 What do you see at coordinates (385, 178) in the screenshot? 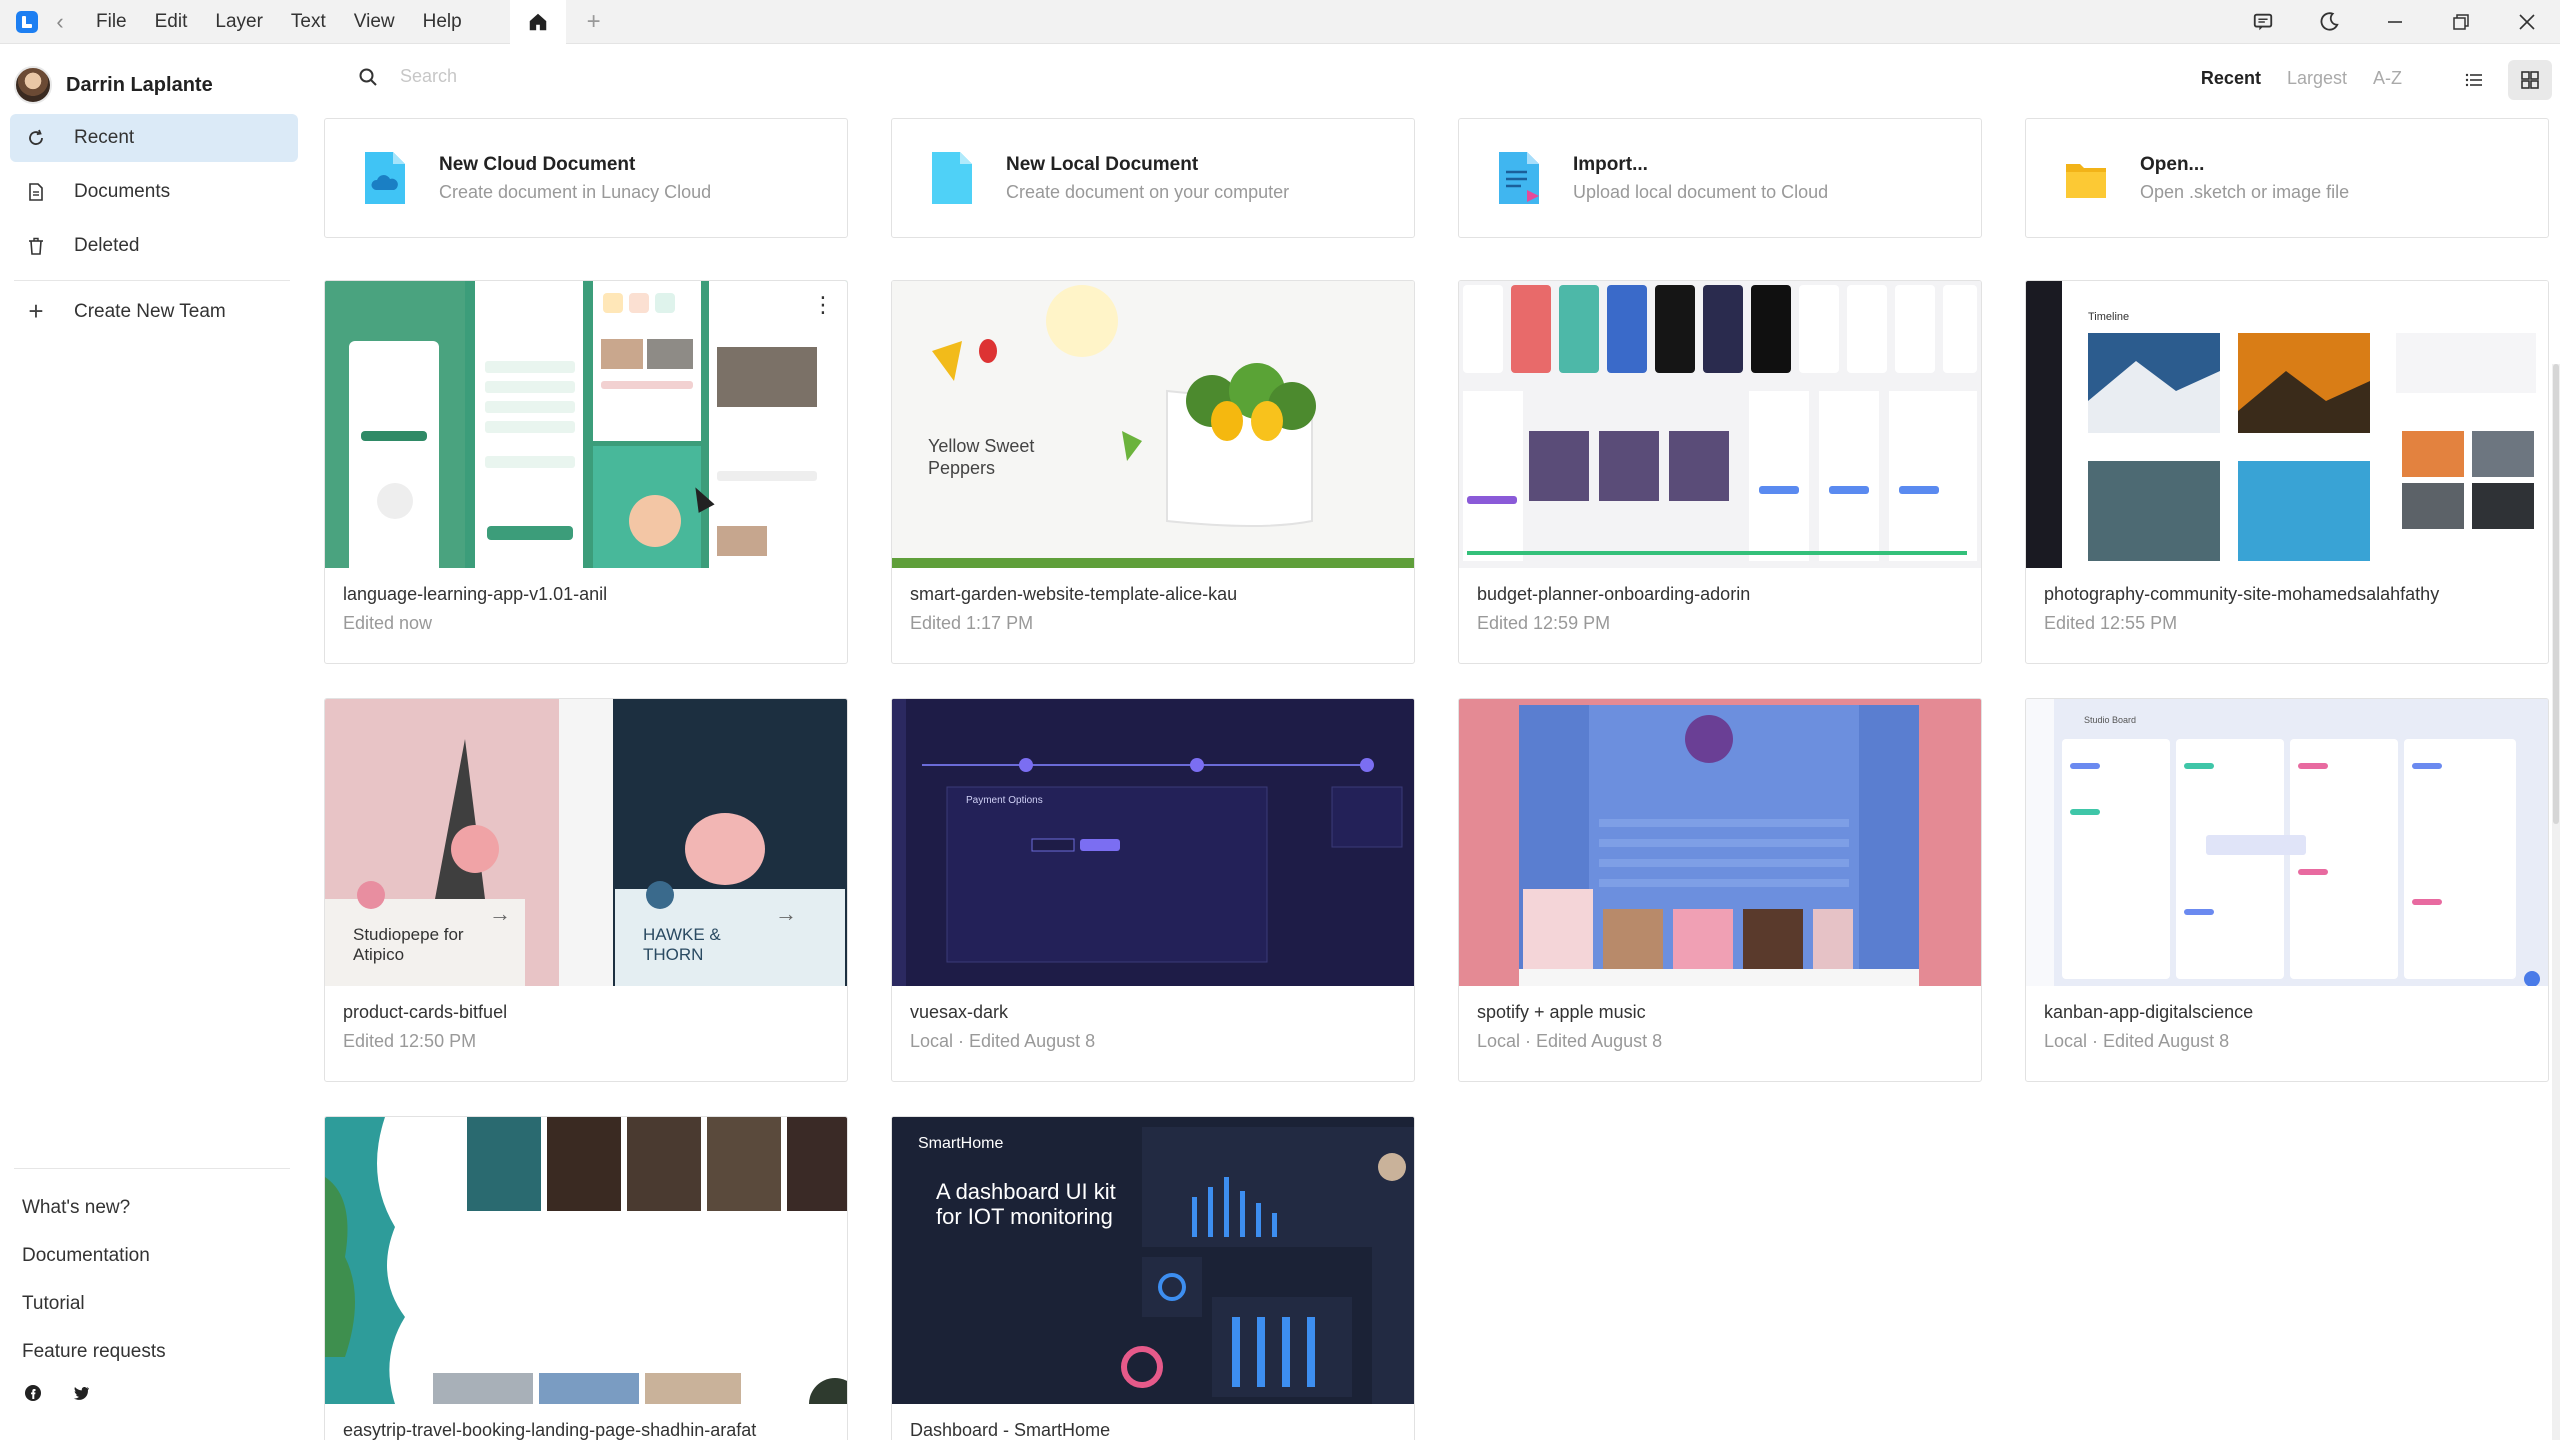
I see `cloud-document-icon` at bounding box center [385, 178].